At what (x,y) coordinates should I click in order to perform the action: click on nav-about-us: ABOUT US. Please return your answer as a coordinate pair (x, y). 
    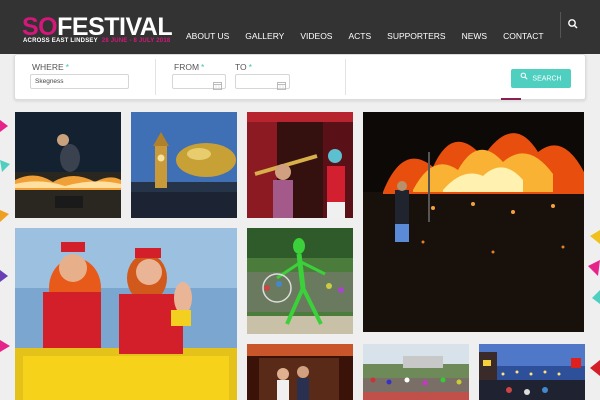
    Looking at the image, I should click on (207, 27).